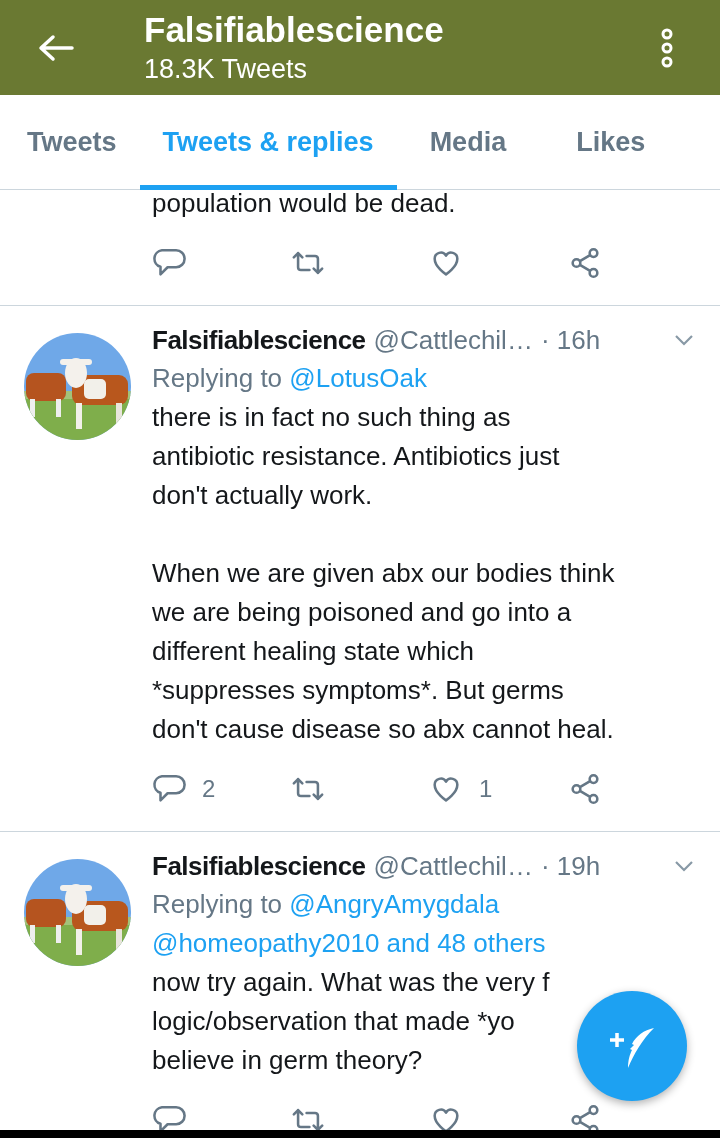  What do you see at coordinates (570, 866) in the screenshot?
I see `tweet-time: · 19h` at bounding box center [570, 866].